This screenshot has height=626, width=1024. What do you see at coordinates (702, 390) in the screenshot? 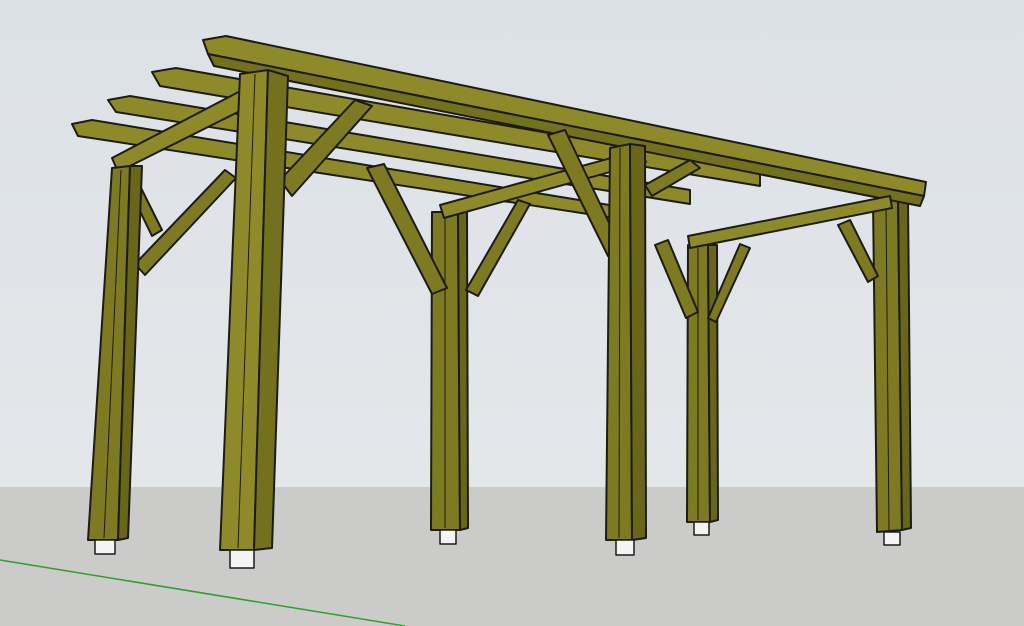
I see `post-back-right` at bounding box center [702, 390].